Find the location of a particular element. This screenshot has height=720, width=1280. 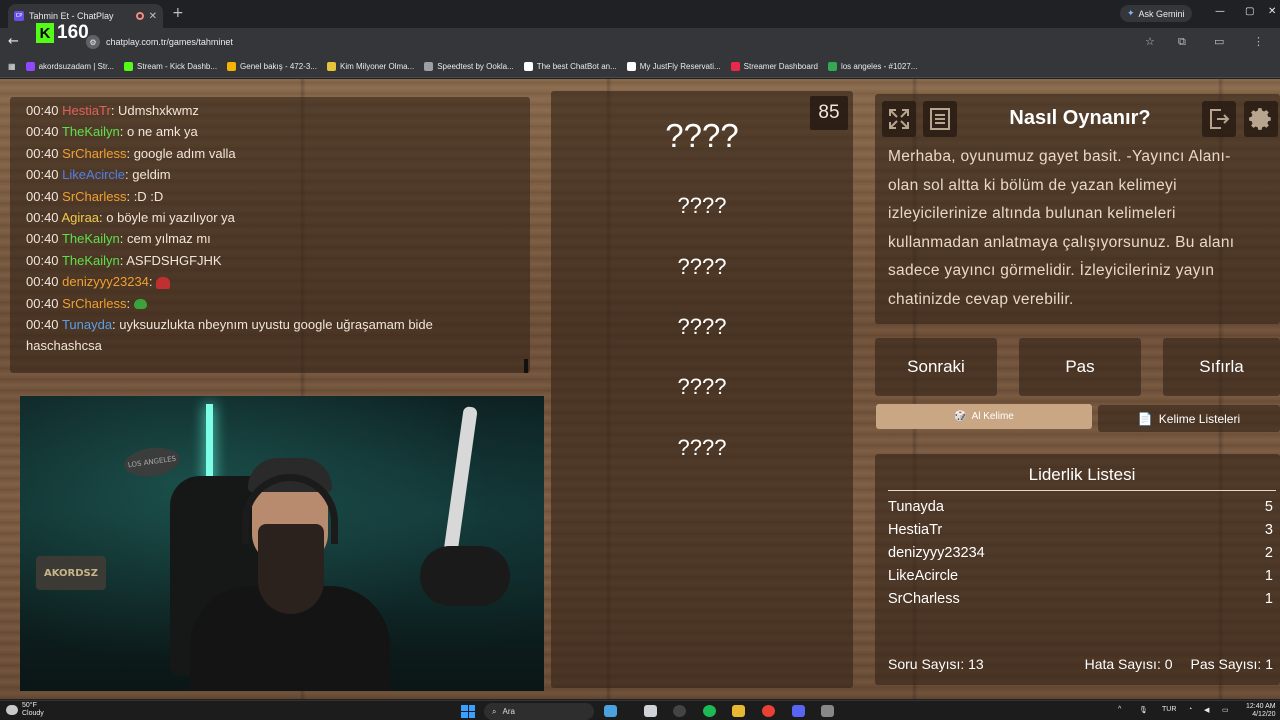

volume-icon: ◀ is located at coordinates (1206, 710).